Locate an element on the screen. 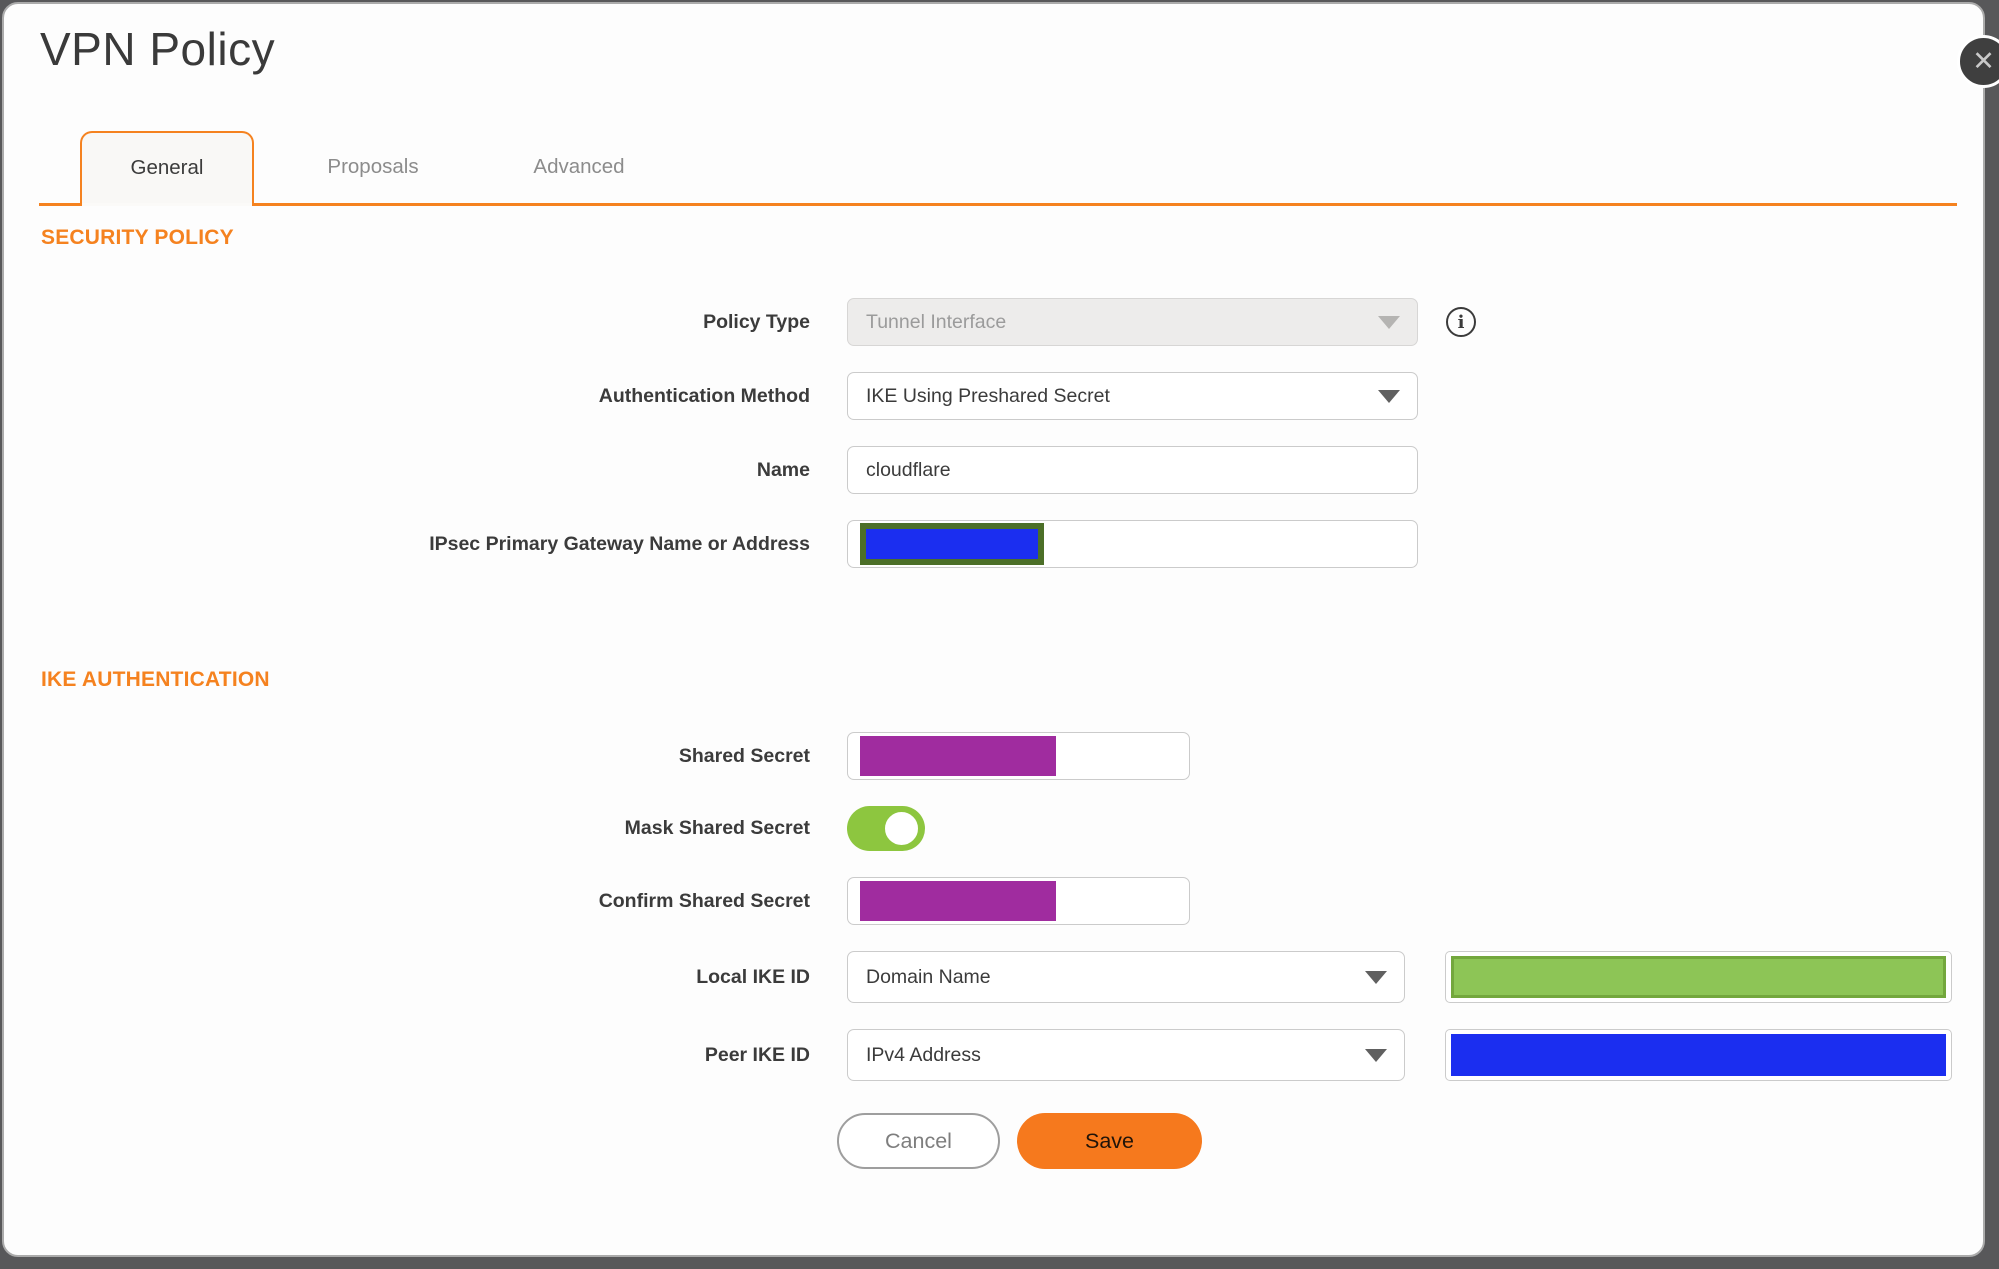 The image size is (1999, 1269). authentication-method-select: IKE Using Preshared Secret is located at coordinates (1132, 396).